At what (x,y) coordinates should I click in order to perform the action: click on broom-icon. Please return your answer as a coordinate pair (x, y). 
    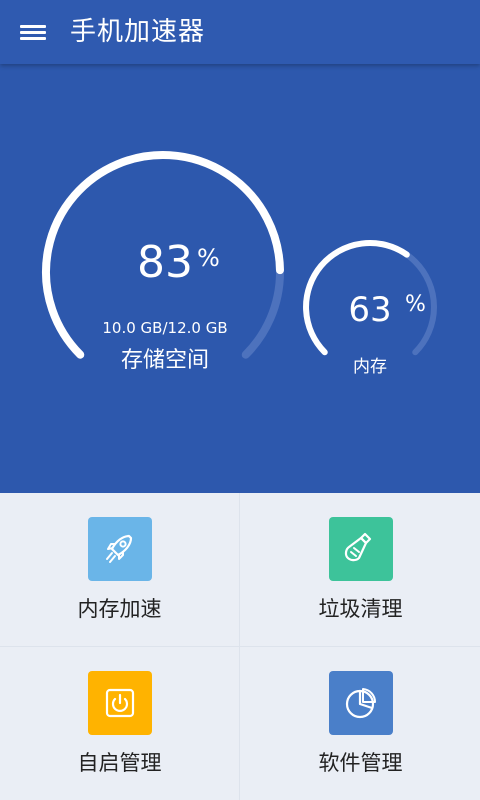
    Looking at the image, I should click on (361, 549).